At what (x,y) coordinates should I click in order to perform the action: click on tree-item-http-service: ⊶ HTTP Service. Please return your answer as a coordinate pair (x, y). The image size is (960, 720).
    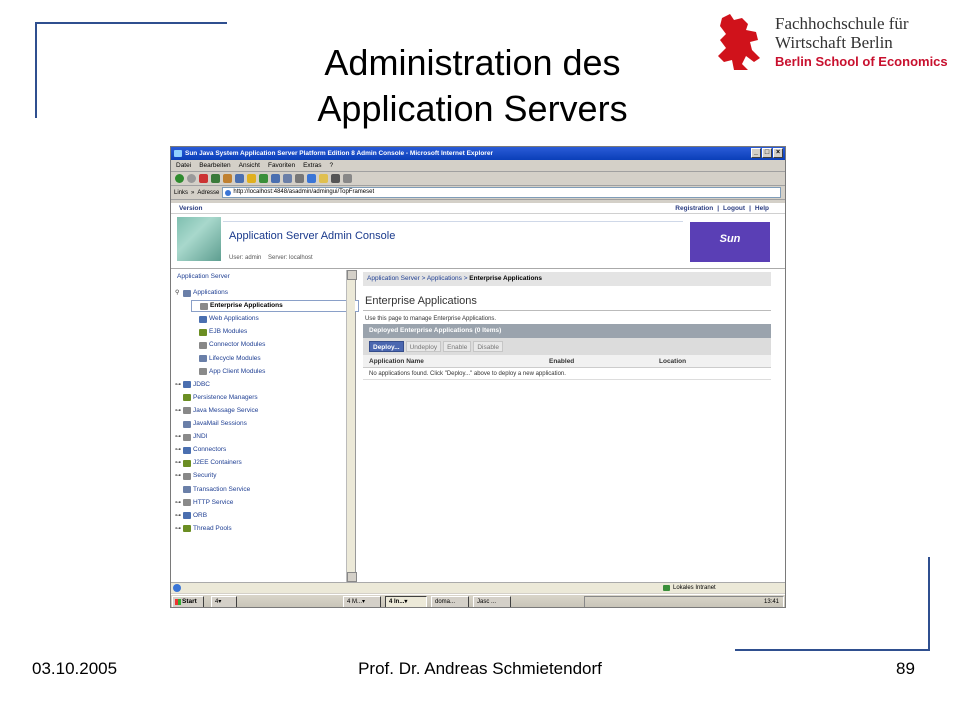
    Looking at the image, I should click on (204, 503).